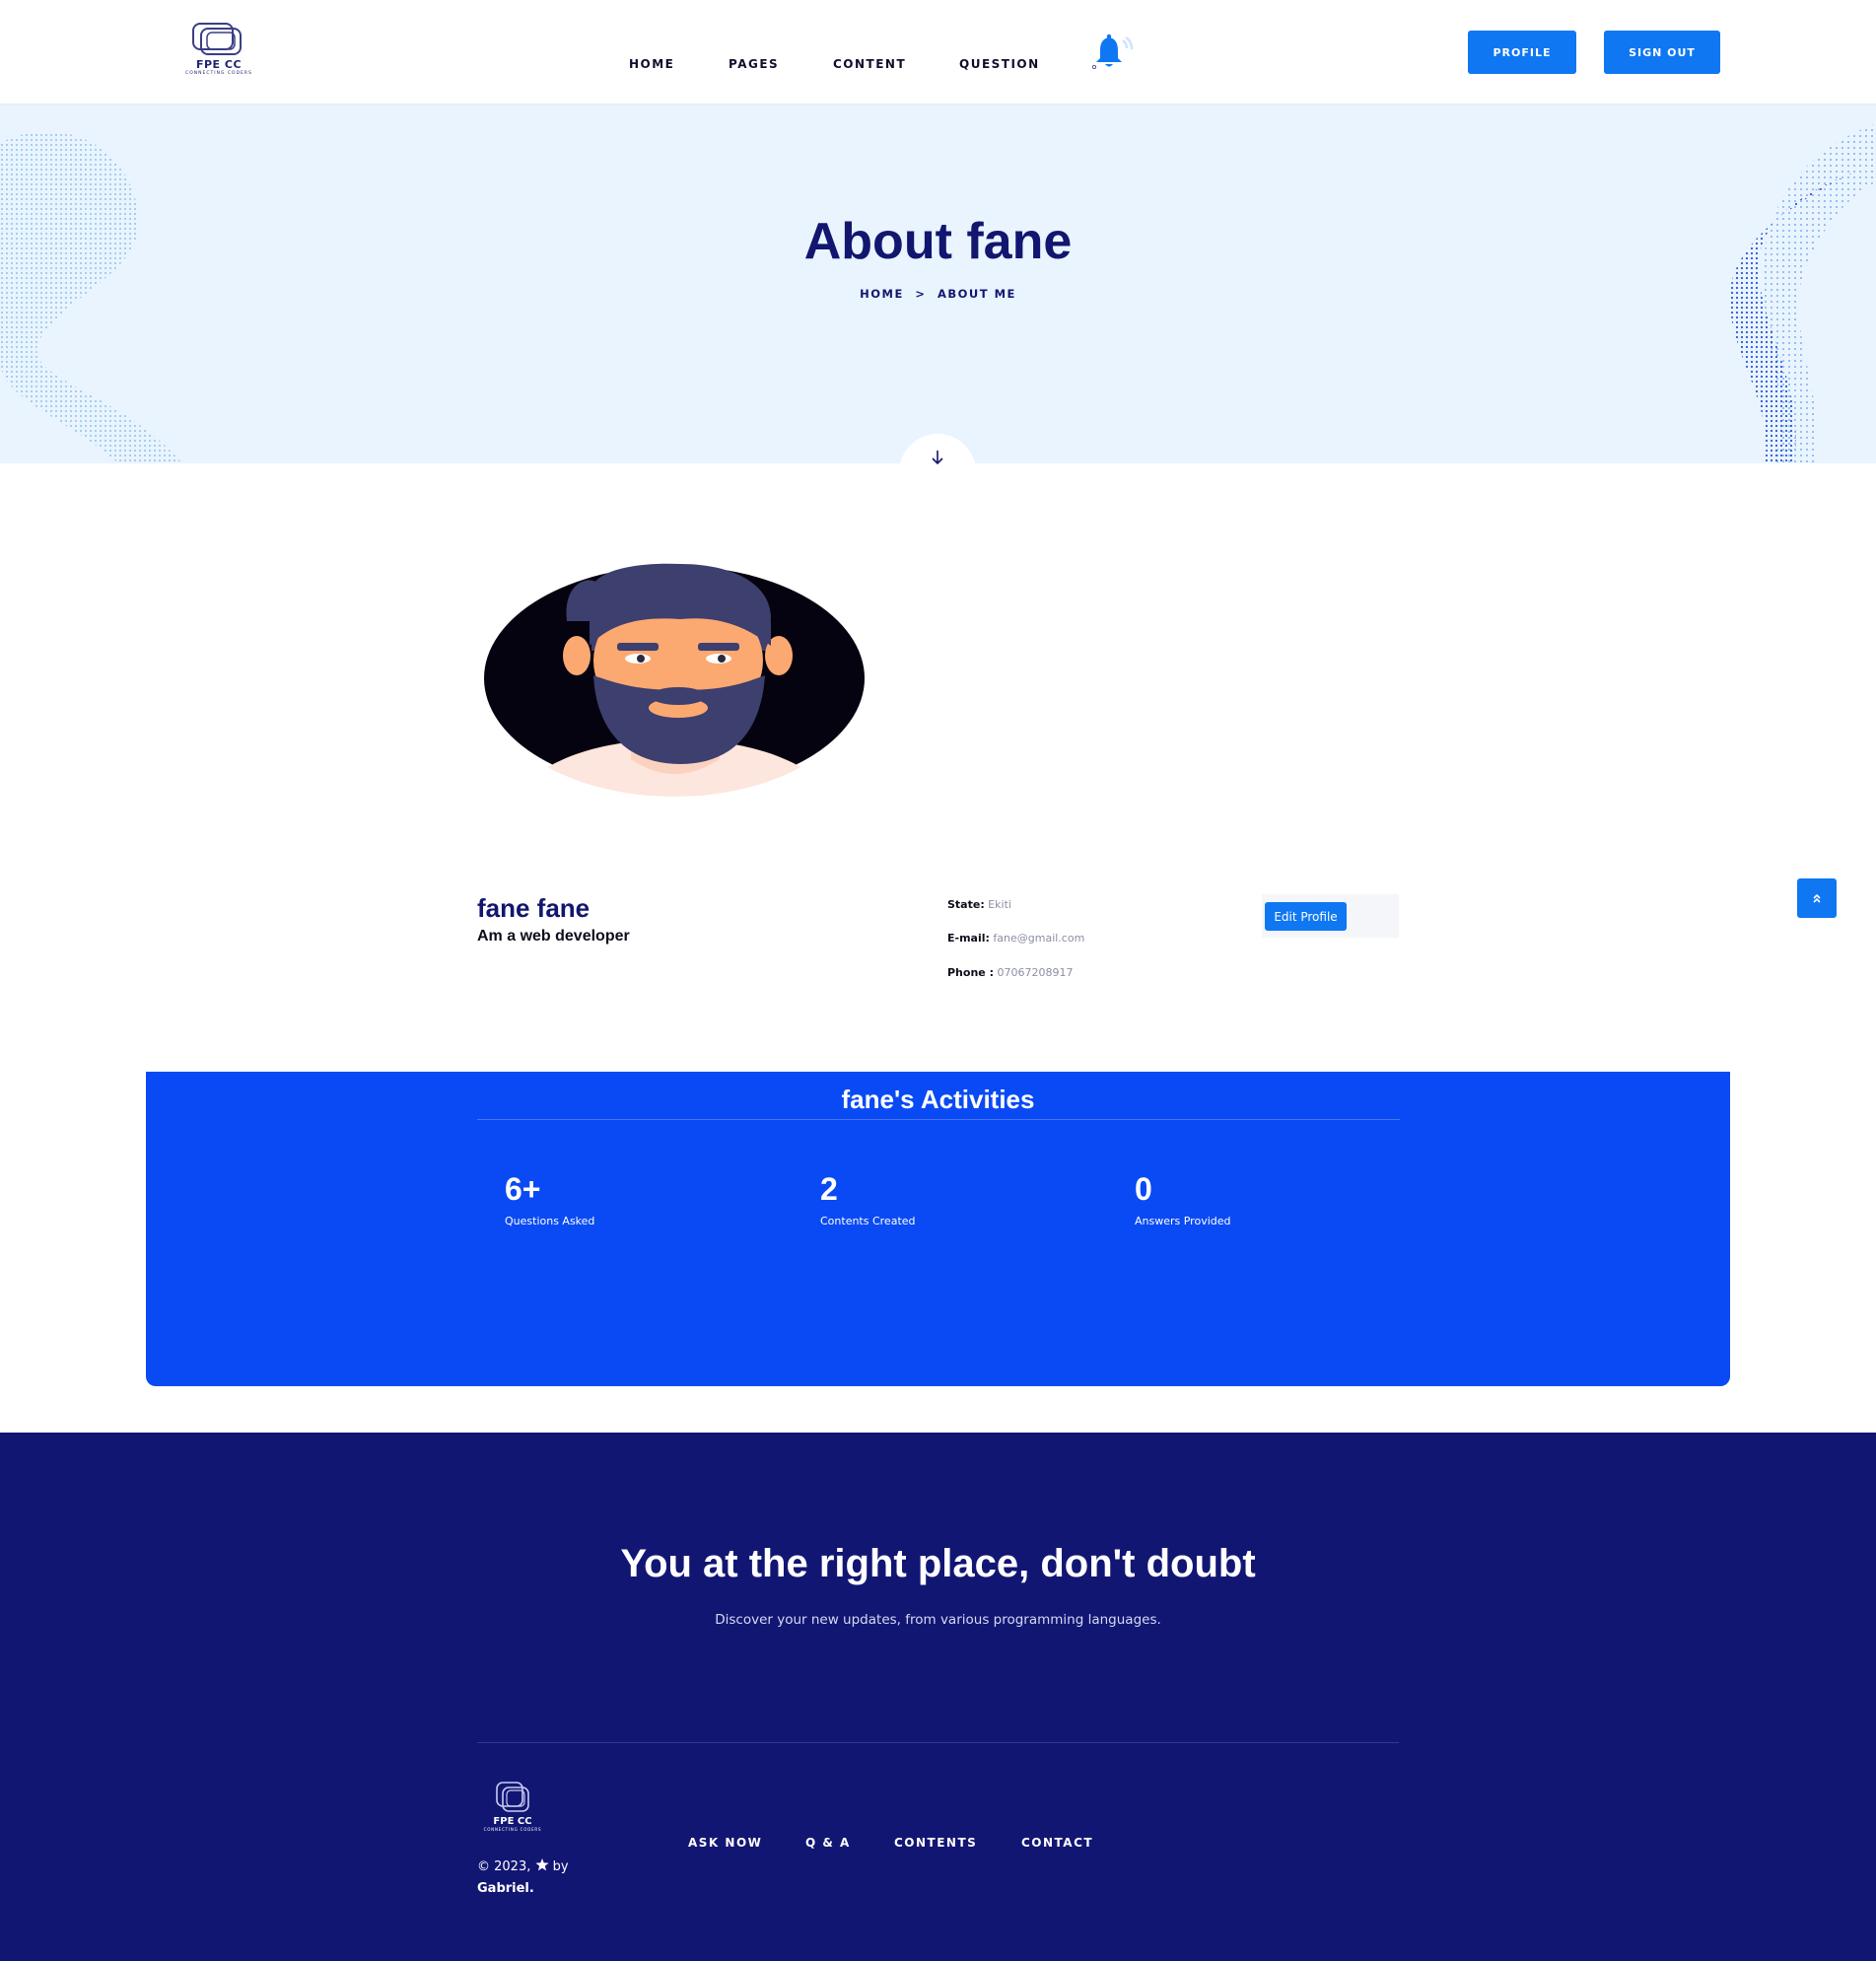 This screenshot has height=1961, width=1876. Describe the element at coordinates (936, 1843) in the screenshot. I see `footer-link-contents: CONTENTS` at that location.